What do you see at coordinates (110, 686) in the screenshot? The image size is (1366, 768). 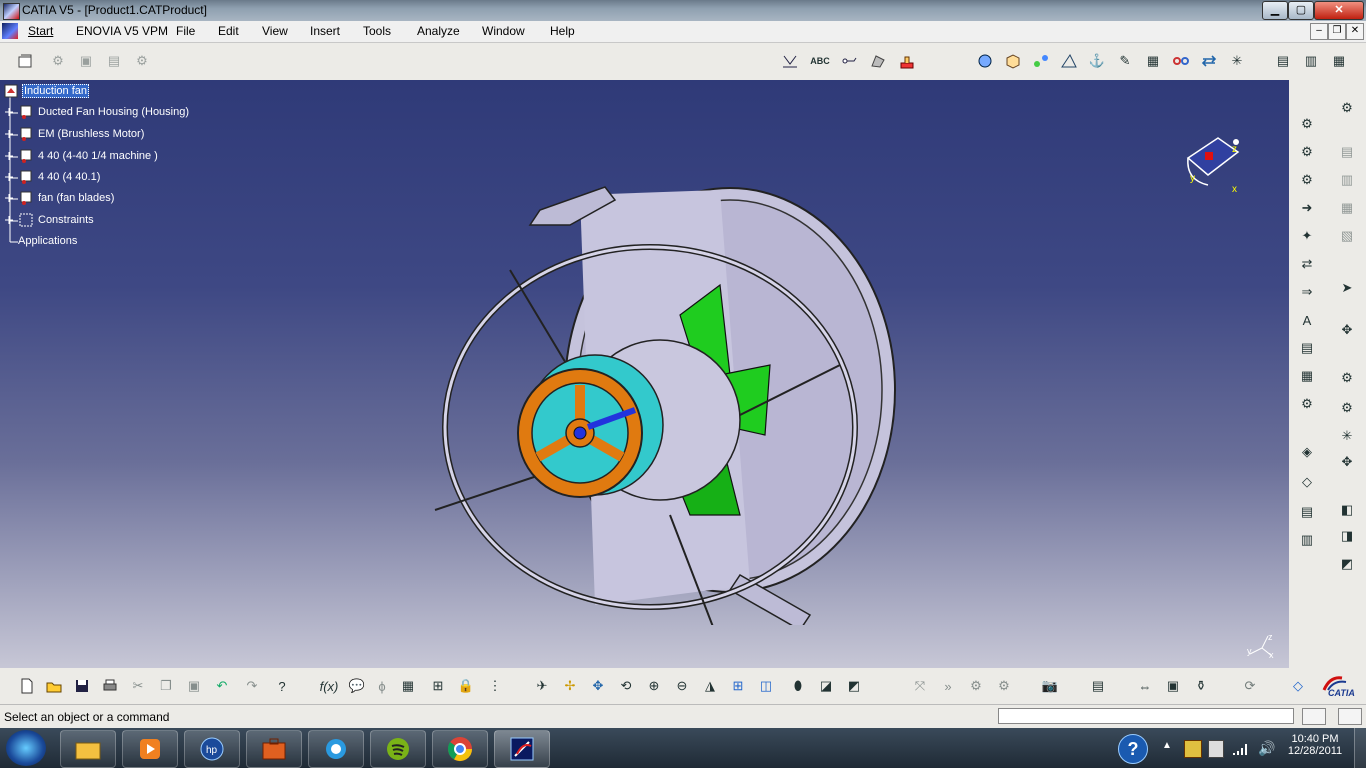 I see `print-icon` at bounding box center [110, 686].